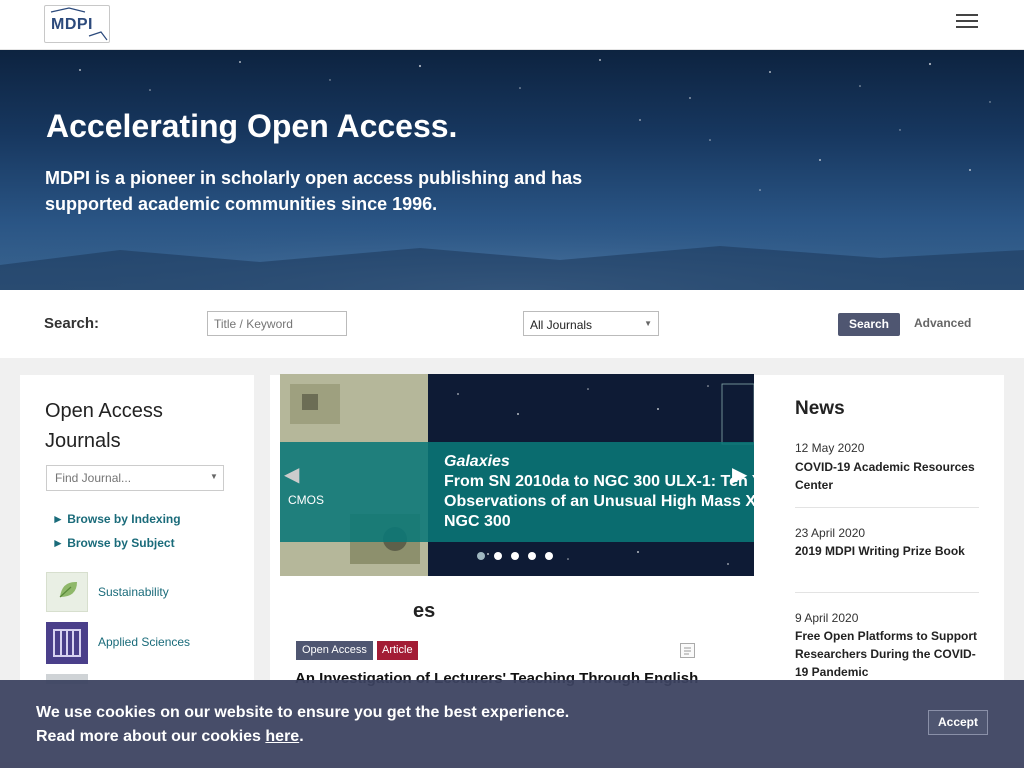  I want to click on mdpi-logo: MDPI, so click(77, 24).